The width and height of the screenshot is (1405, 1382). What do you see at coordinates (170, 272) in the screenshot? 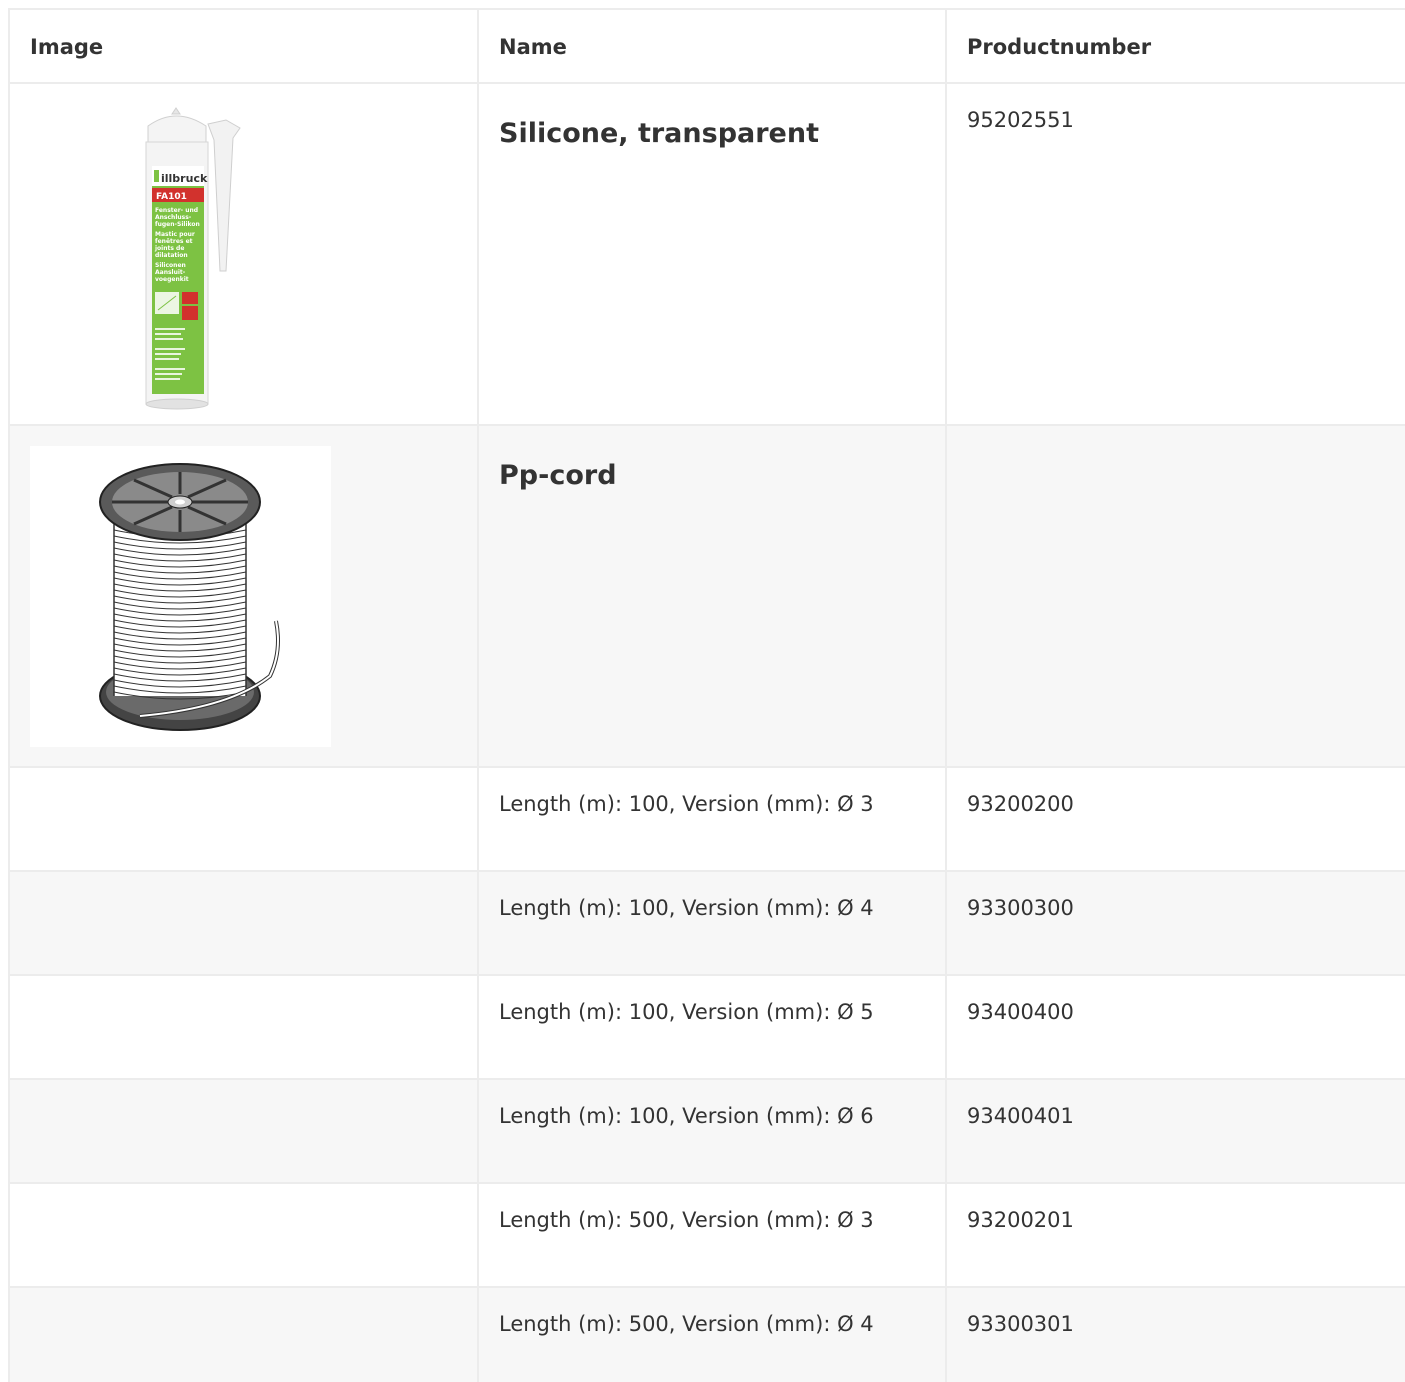
I see `cartridge-label-line: Aansluit-` at bounding box center [170, 272].